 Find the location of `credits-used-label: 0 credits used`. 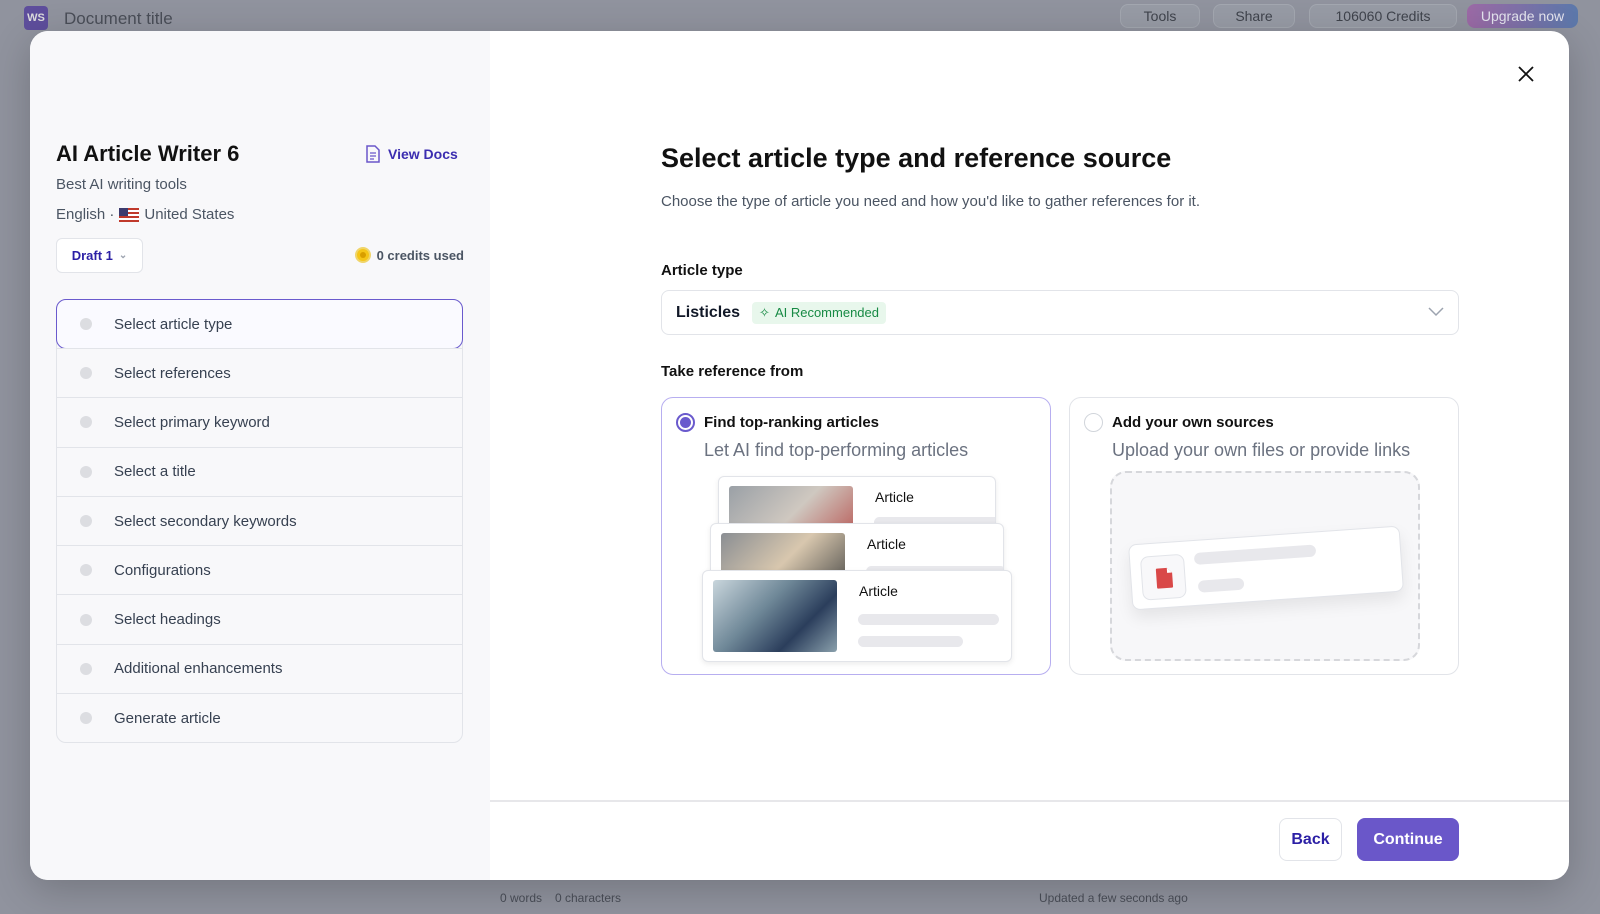

credits-used-label: 0 credits used is located at coordinates (420, 255).